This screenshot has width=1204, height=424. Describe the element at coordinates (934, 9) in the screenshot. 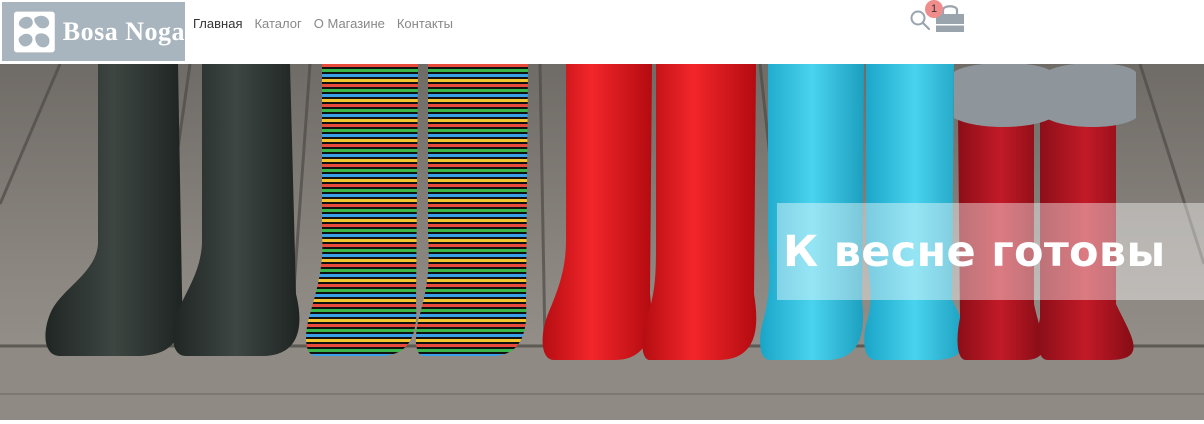

I see `cart-count-badge: 1` at that location.